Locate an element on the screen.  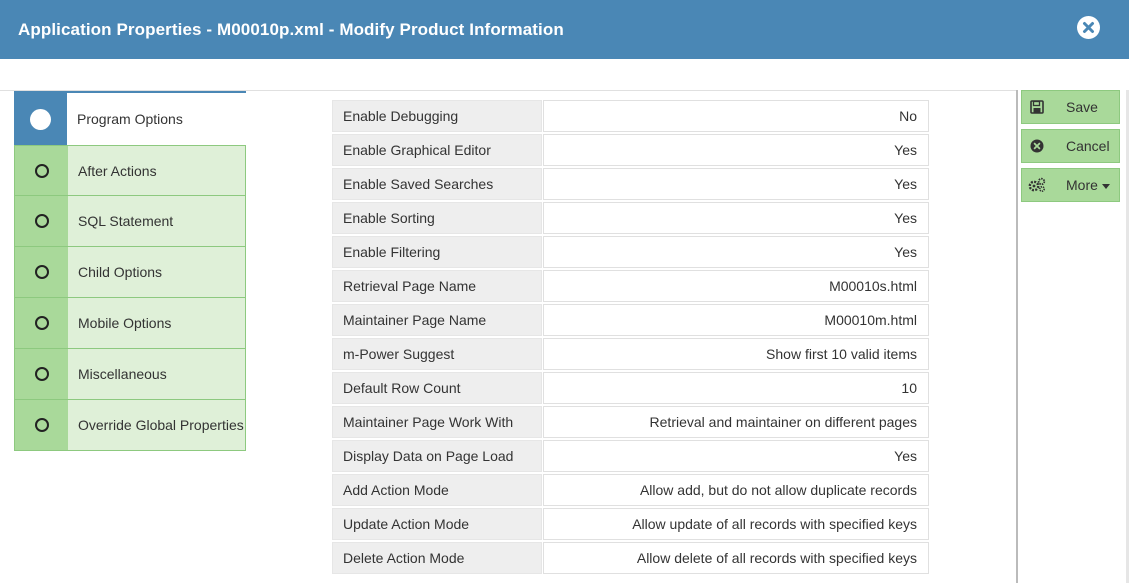
times-circle-icon is located at coordinates (1037, 146).